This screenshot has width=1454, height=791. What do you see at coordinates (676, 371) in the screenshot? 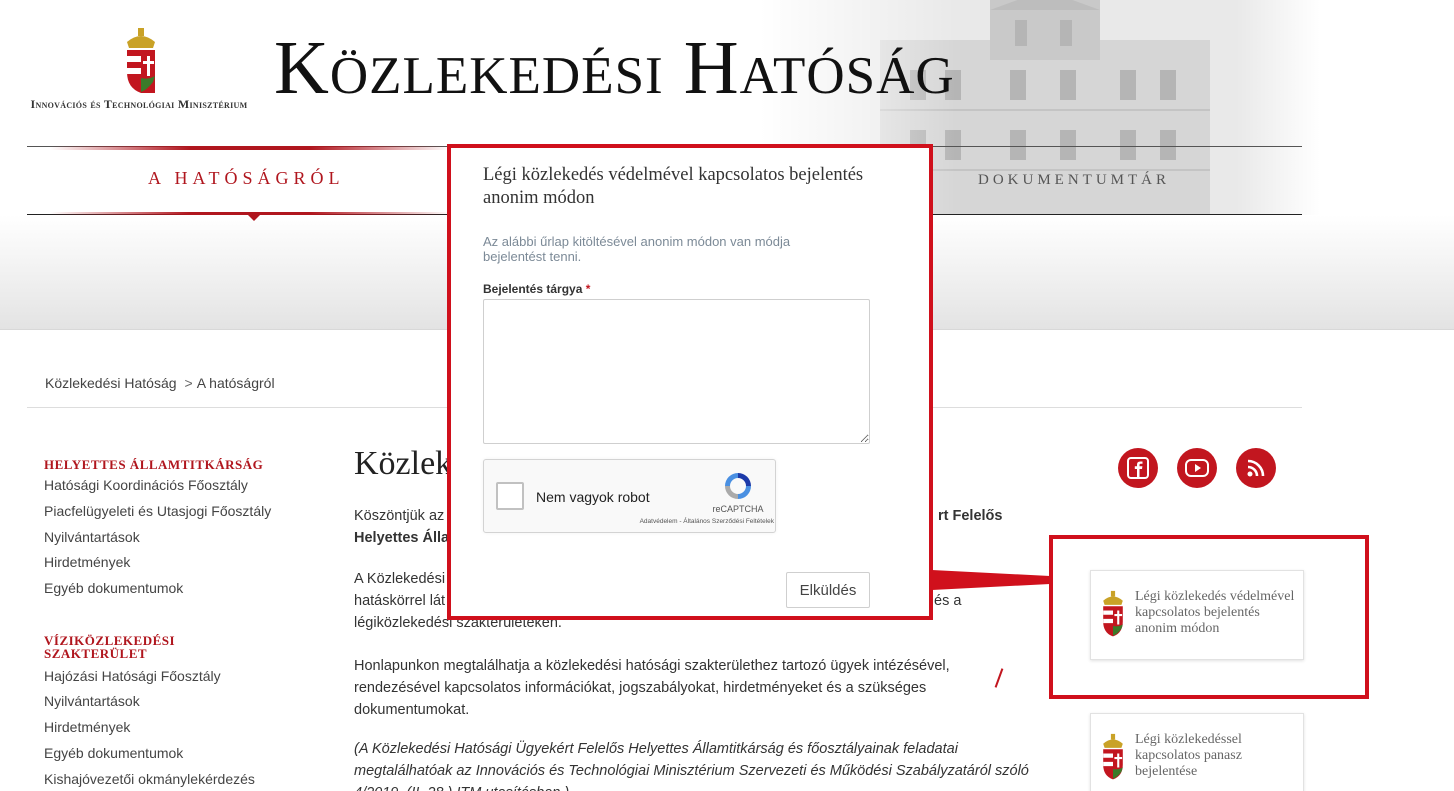
I see `subject-textarea` at bounding box center [676, 371].